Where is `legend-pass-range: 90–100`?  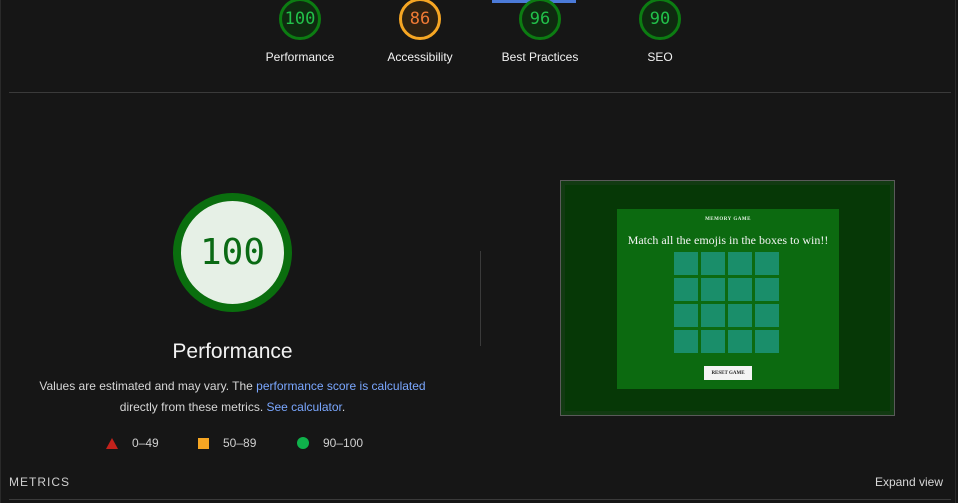 legend-pass-range: 90–100 is located at coordinates (343, 443).